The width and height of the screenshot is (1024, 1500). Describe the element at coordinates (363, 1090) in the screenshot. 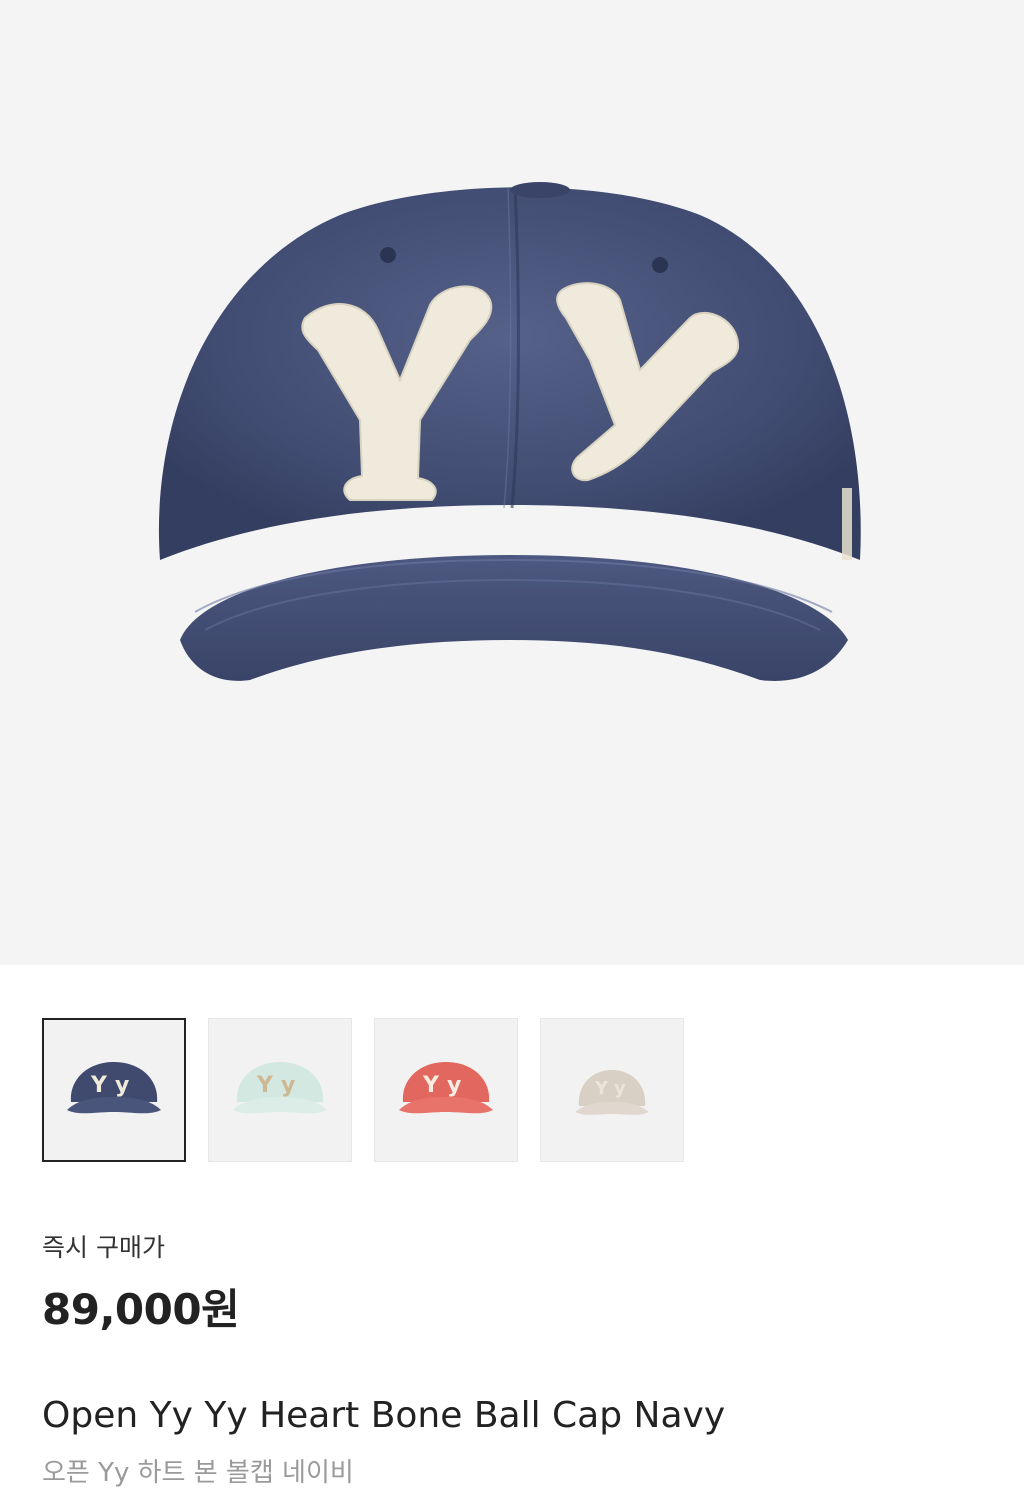

I see `color-options: Y y Y y Y y Y y` at that location.